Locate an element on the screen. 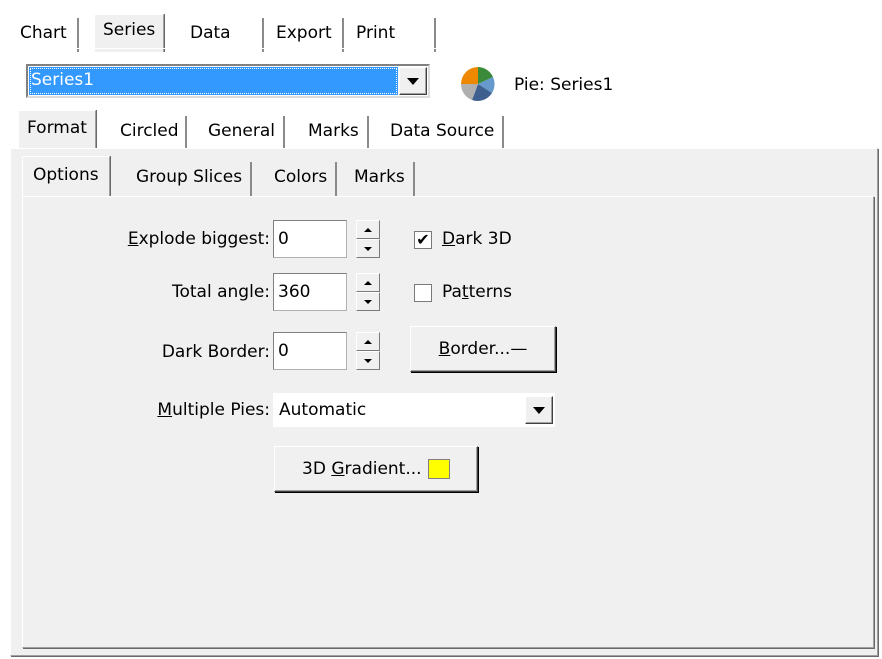 The width and height of the screenshot is (882, 659). tab-print: Print is located at coordinates (391, 35).